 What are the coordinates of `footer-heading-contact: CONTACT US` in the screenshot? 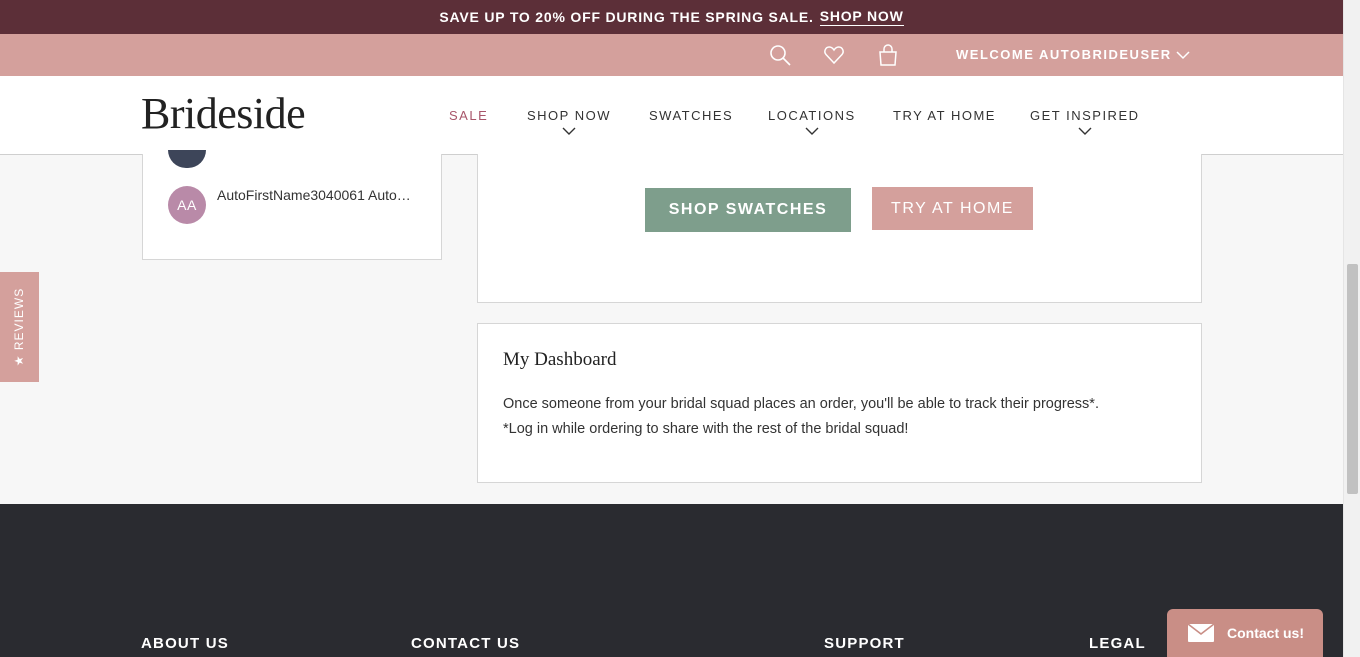 It's located at (466, 643).